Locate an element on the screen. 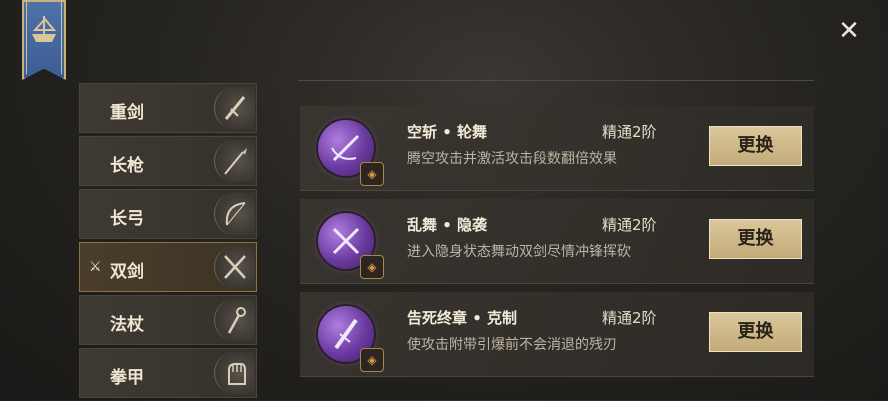  skill-description: 腾空攻击并激活攻击段数翻倍效果 is located at coordinates (512, 159).